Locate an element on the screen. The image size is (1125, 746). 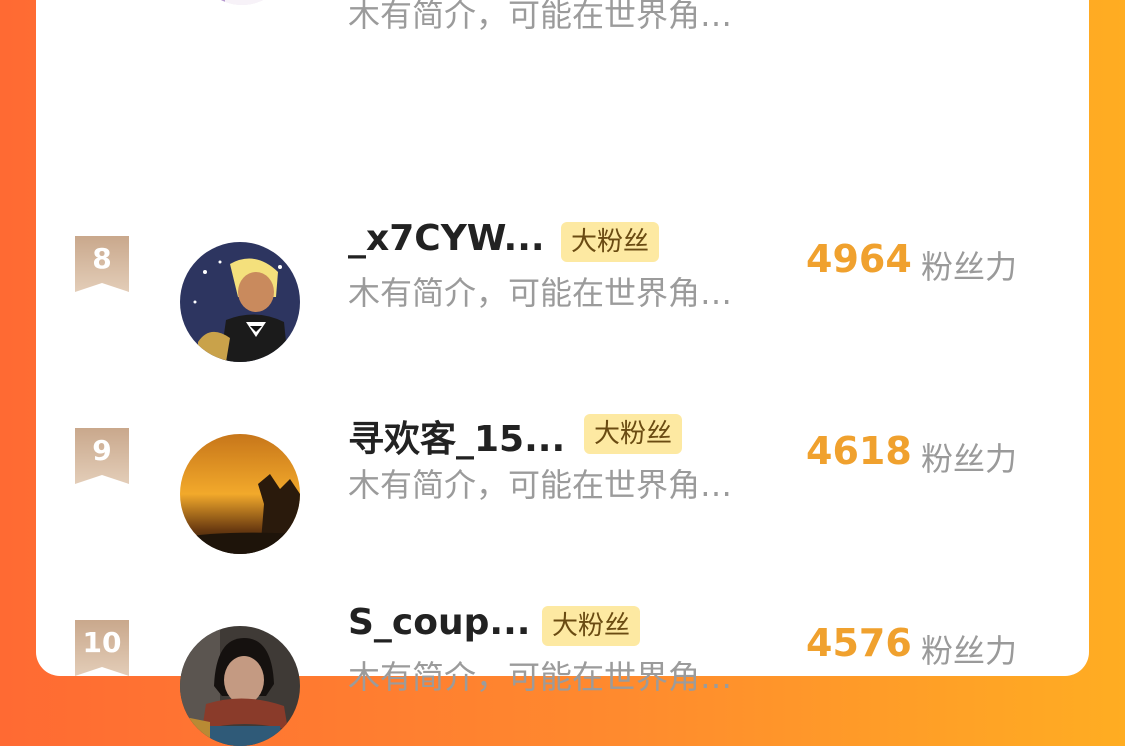
fan-power-score: 4576 is located at coordinates (859, 643).